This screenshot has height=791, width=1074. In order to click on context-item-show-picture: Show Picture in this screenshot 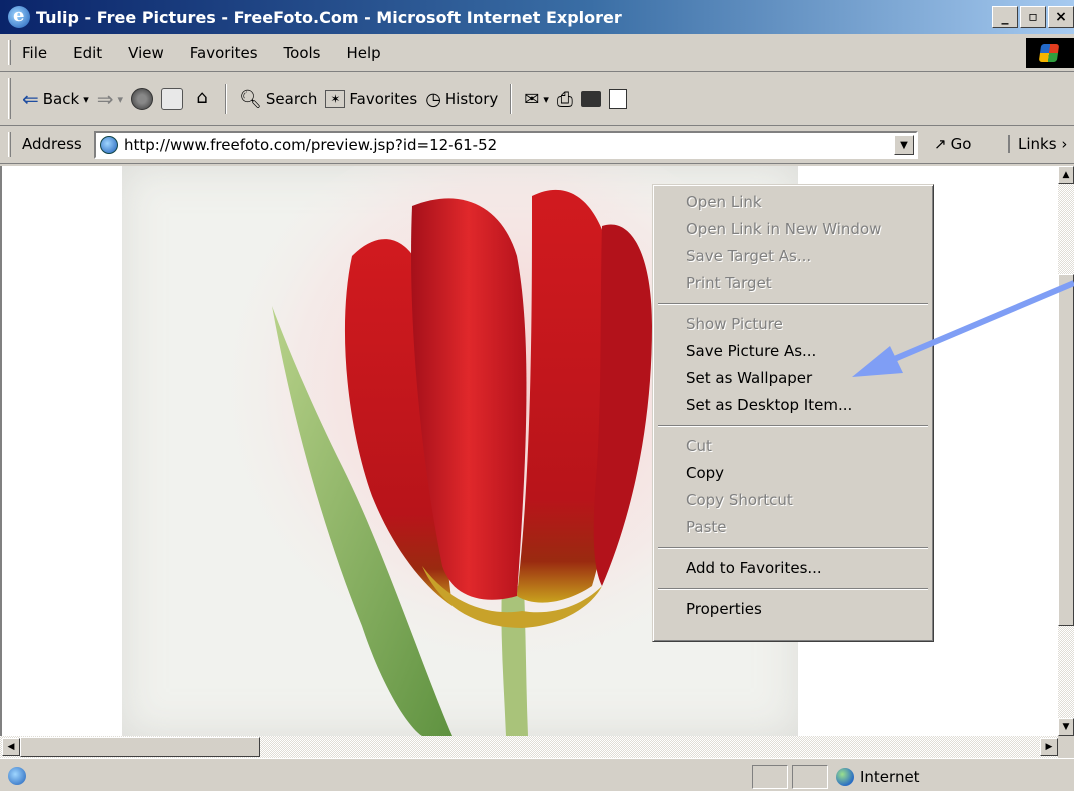, I will do `click(734, 324)`.